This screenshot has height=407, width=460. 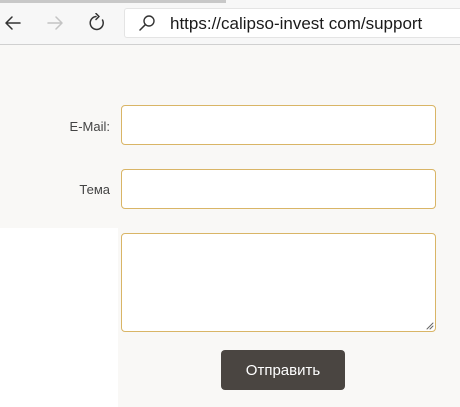 What do you see at coordinates (113, 1) in the screenshot?
I see `loading-progress-bar` at bounding box center [113, 1].